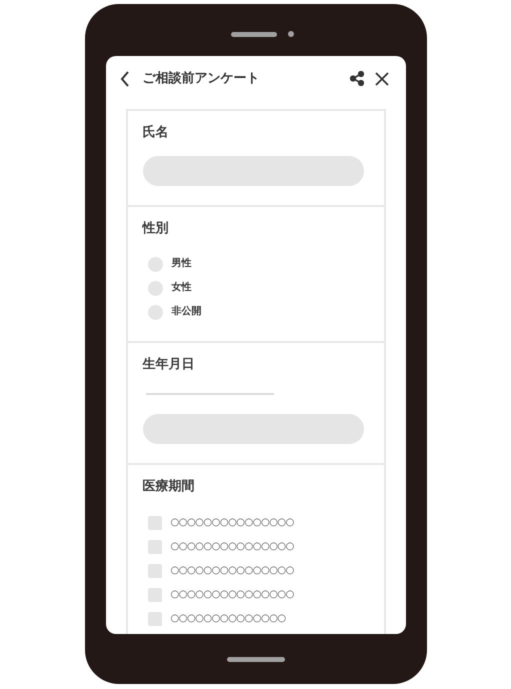 The height and width of the screenshot is (689, 511). Describe the element at coordinates (182, 263) in the screenshot. I see `radio-label: 男性` at that location.